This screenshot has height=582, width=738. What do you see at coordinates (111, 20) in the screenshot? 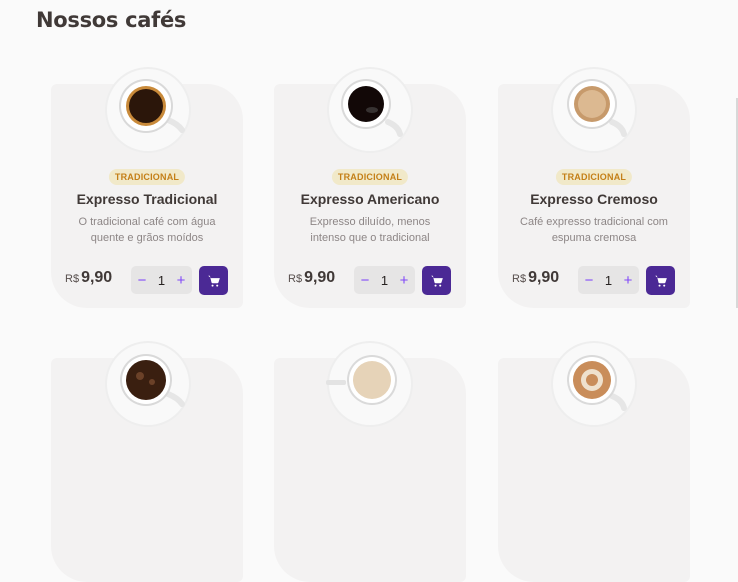
I see `page-title: Nossos cafés` at bounding box center [111, 20].